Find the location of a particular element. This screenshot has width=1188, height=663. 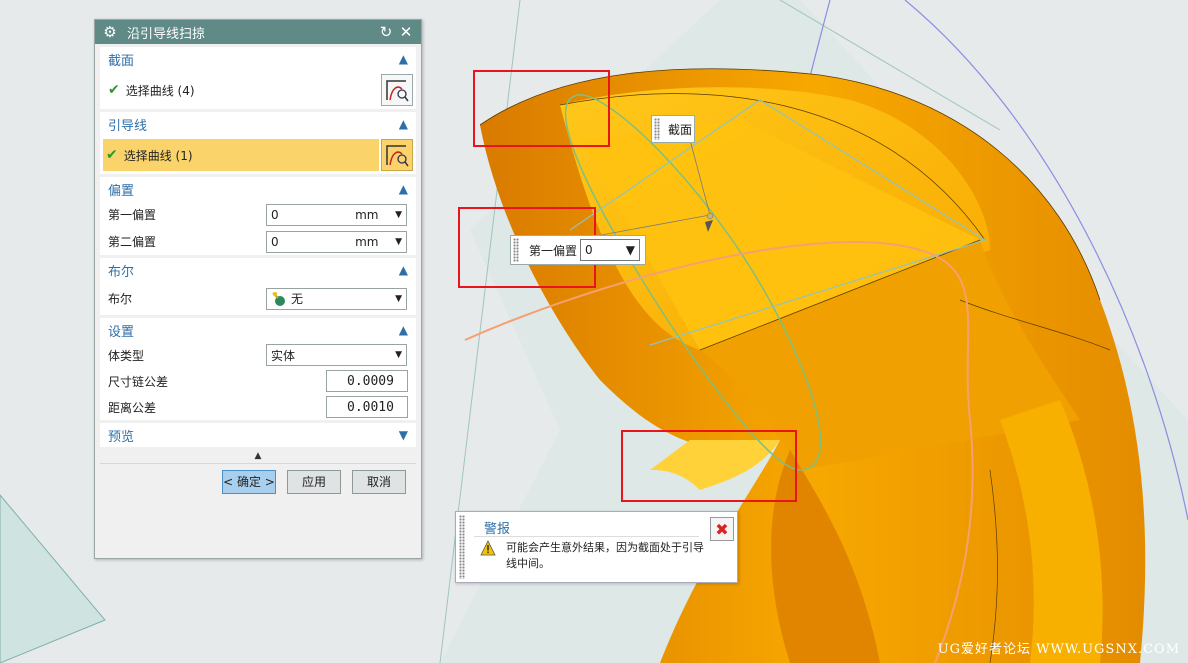

section-group: 截面 ▲ ✔ 选择曲线 (4) is located at coordinates (258, 78).